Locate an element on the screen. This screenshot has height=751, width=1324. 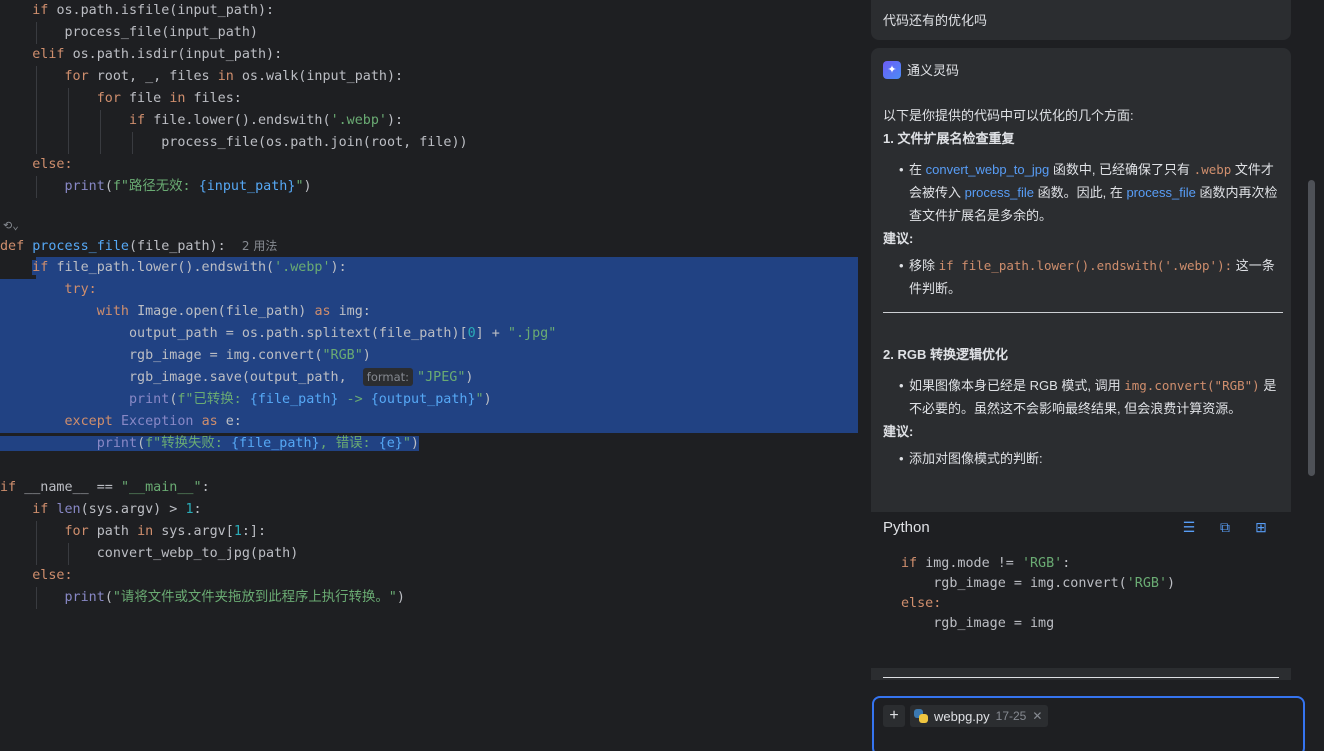
code-line: if len(sys.argv) > 1: is located at coordinates (429, 510).